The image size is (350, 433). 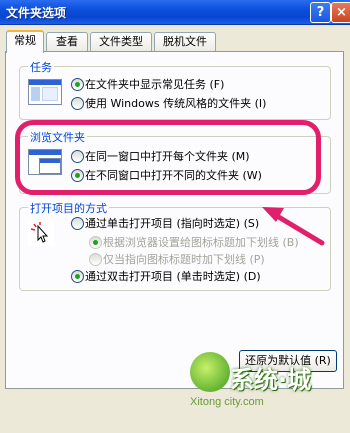 I want to click on tab-general: 常规, so click(x=25, y=41).